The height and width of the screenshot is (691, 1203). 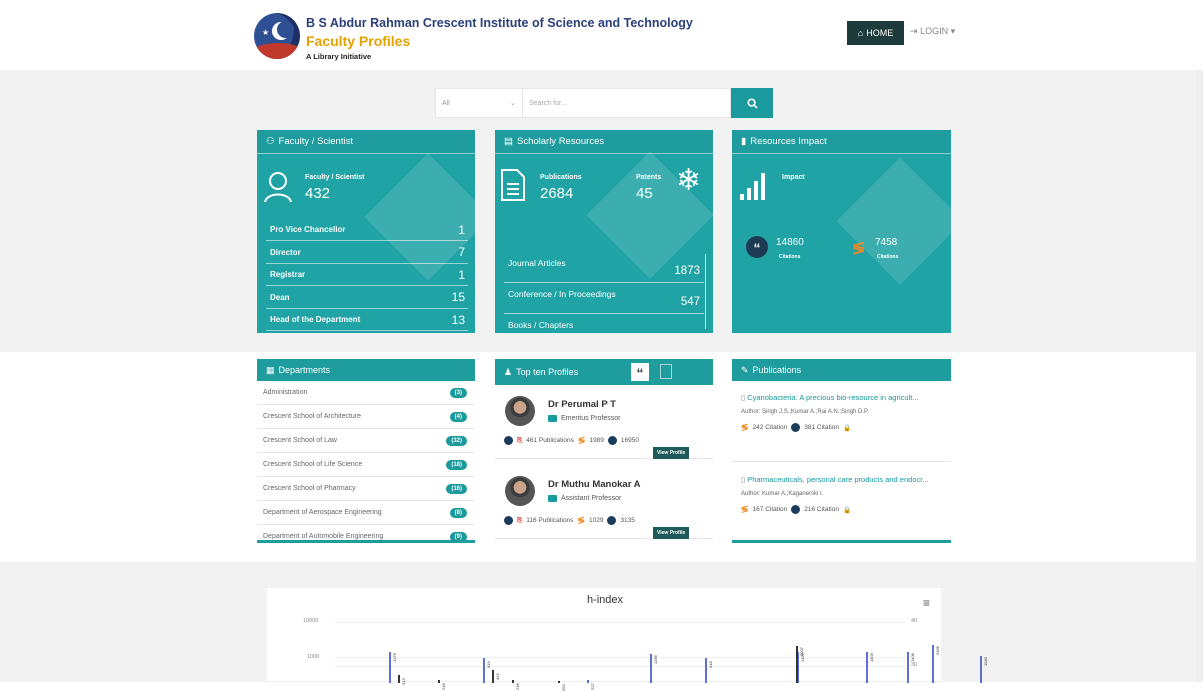 What do you see at coordinates (323, 536) in the screenshot?
I see `department-name: Department of Automobile Engineering` at bounding box center [323, 536].